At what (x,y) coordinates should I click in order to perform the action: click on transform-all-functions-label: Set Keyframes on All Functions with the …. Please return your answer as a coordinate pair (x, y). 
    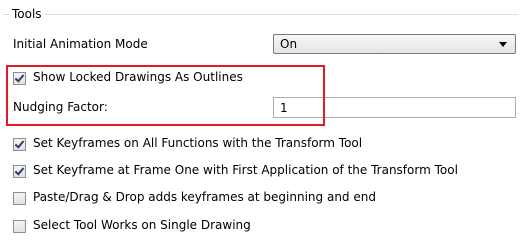
    Looking at the image, I should click on (197, 143).